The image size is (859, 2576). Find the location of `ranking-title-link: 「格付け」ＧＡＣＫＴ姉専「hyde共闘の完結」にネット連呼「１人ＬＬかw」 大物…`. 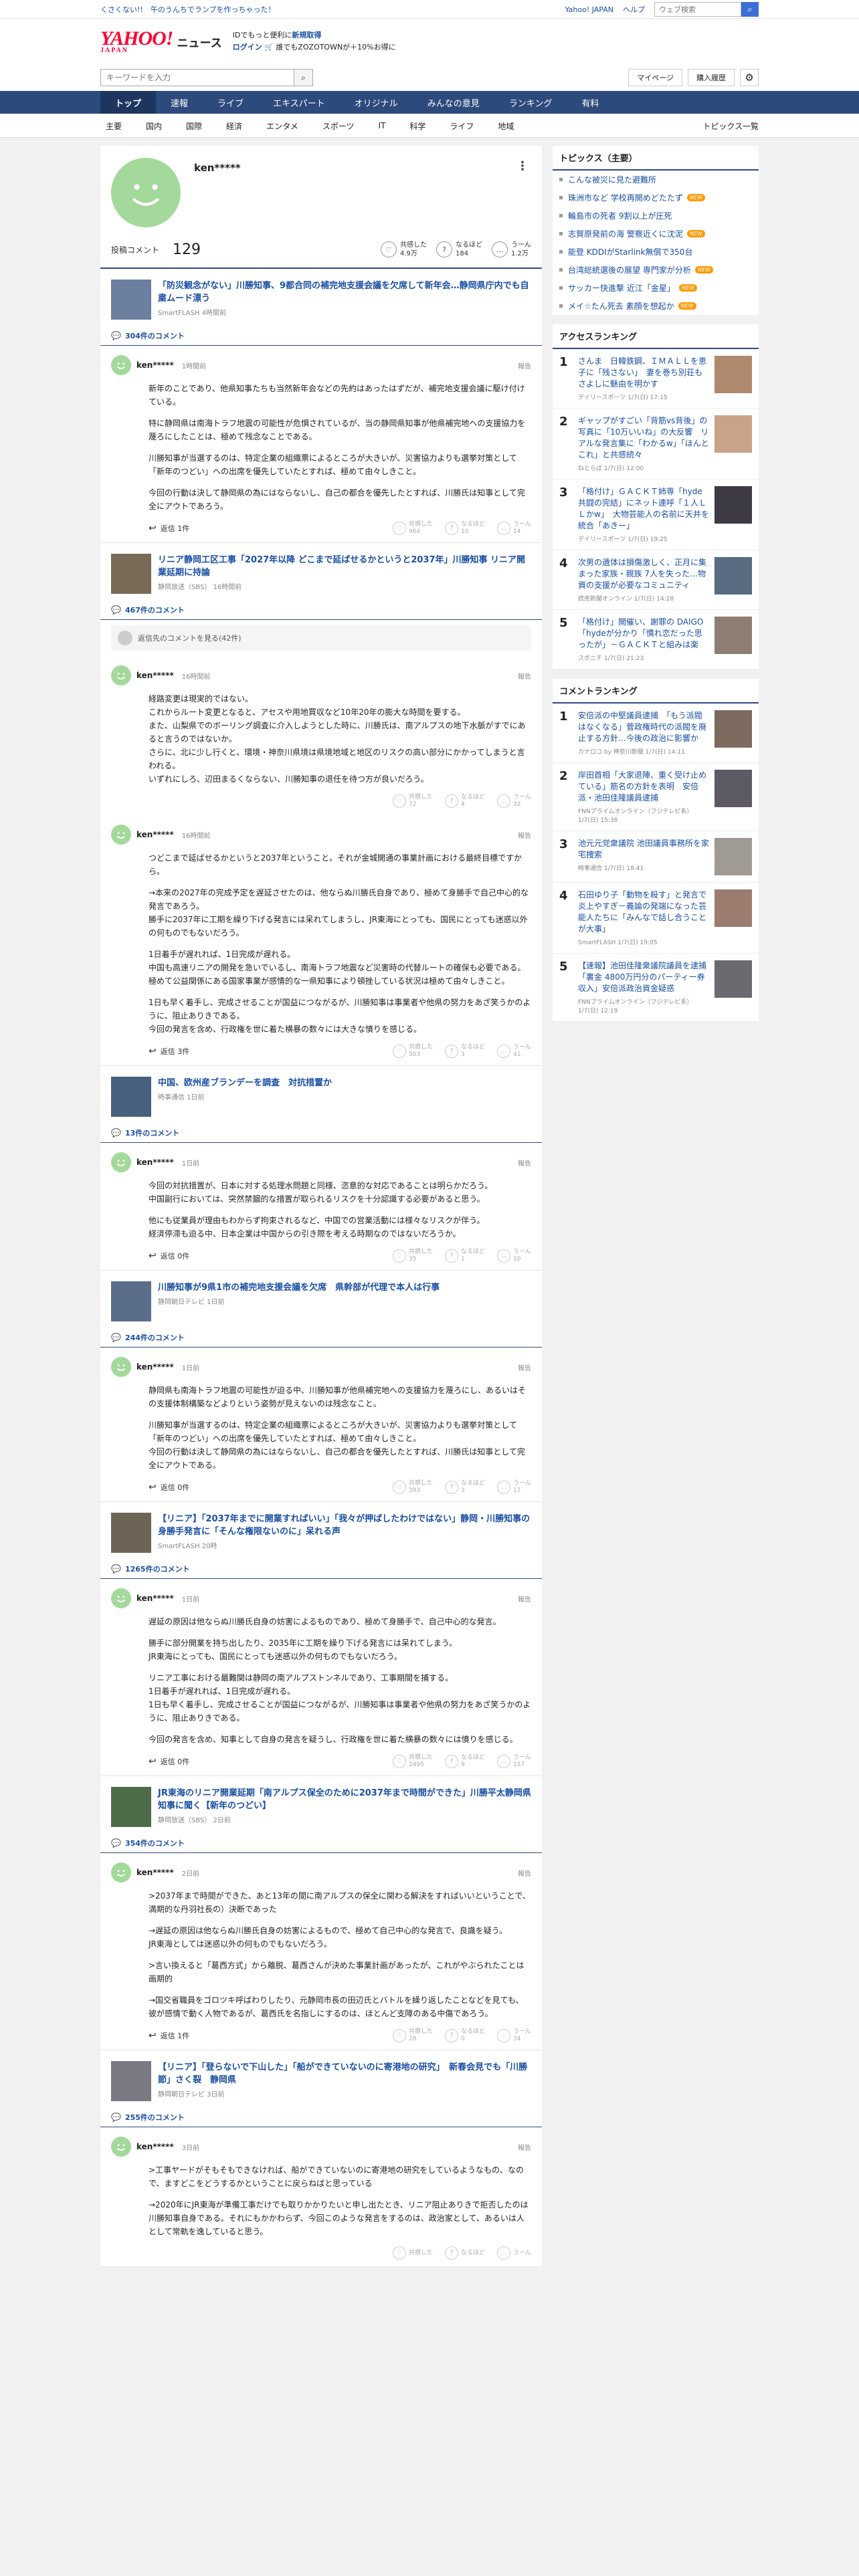

ranking-title-link: 「格付け」ＧＡＣＫＴ姉専「hyde共闘の完結」にネット連呼「１人ＬＬかw」 大物… is located at coordinates (644, 509).